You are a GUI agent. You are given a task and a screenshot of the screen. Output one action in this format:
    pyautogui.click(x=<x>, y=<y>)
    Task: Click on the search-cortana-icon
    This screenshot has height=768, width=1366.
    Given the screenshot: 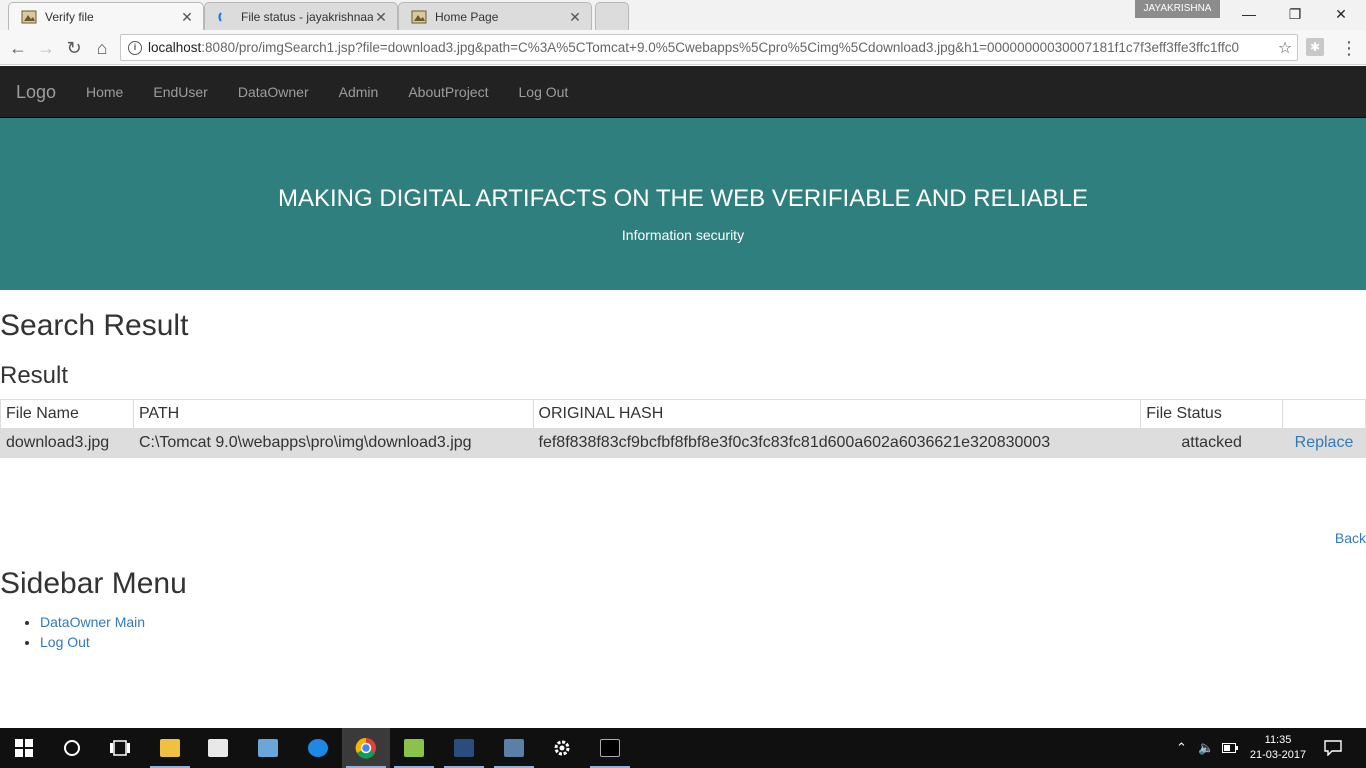 What is the action you would take?
    pyautogui.click(x=72, y=748)
    